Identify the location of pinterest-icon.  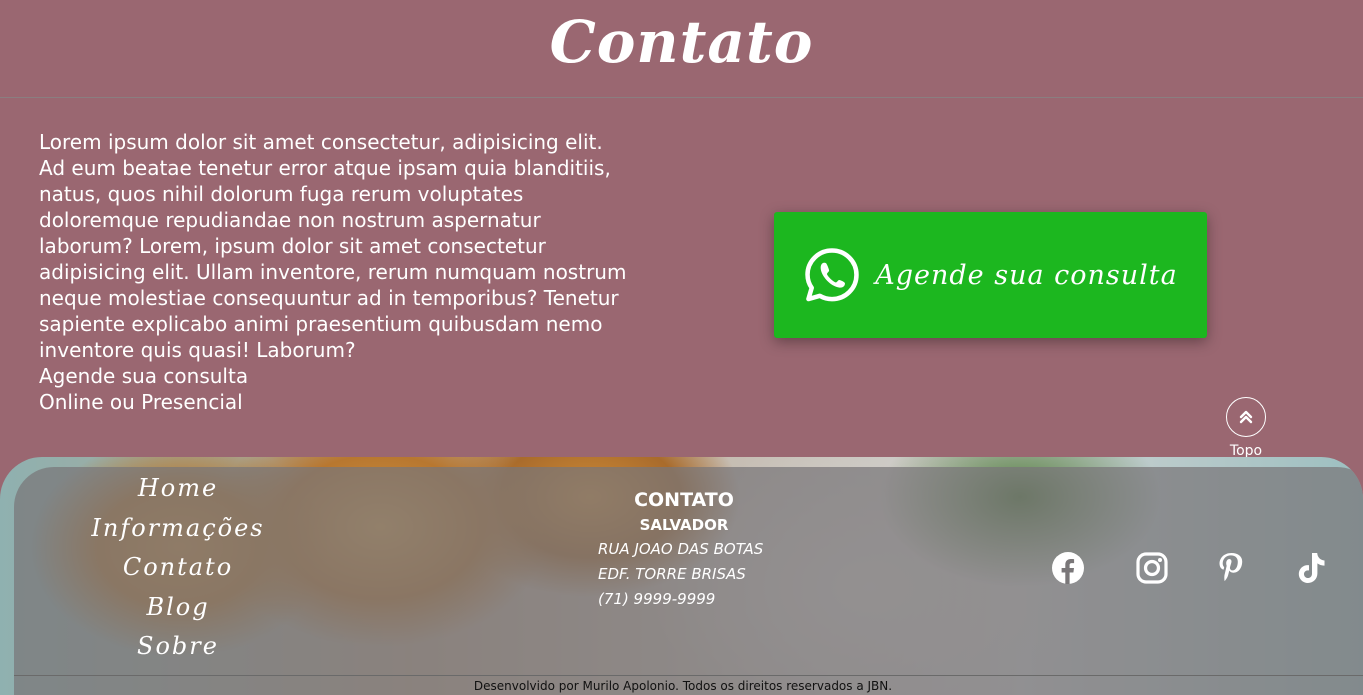
(1231, 568).